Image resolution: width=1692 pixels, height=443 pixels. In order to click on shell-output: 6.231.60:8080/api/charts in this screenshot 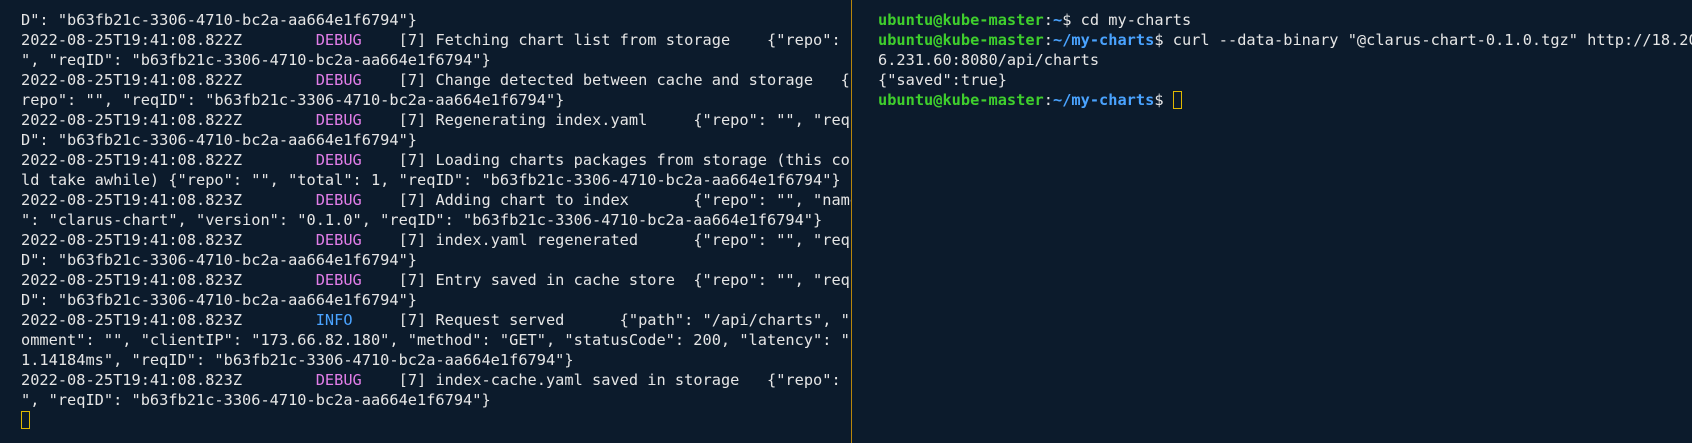, I will do `click(989, 60)`.